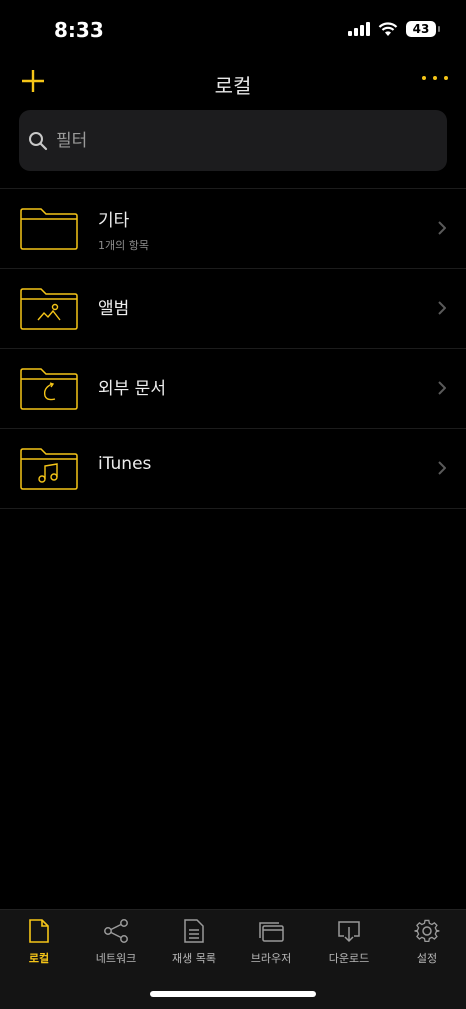 Image resolution: width=466 pixels, height=1009 pixels. Describe the element at coordinates (359, 29) in the screenshot. I see `signal-icon` at that location.